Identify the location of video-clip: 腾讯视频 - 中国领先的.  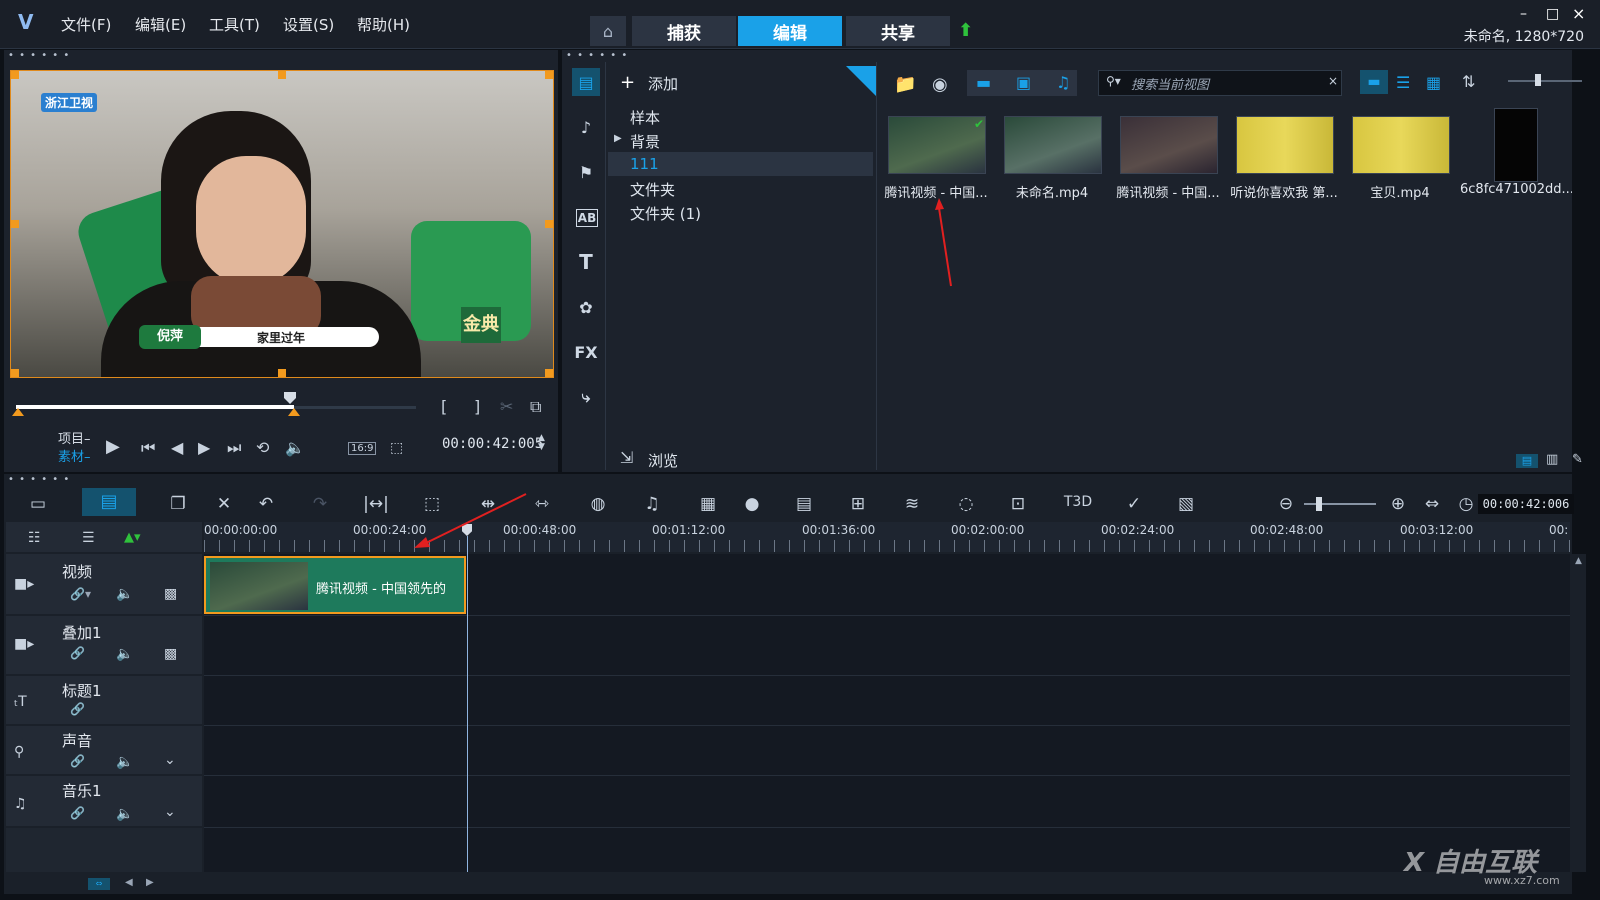
(335, 585).